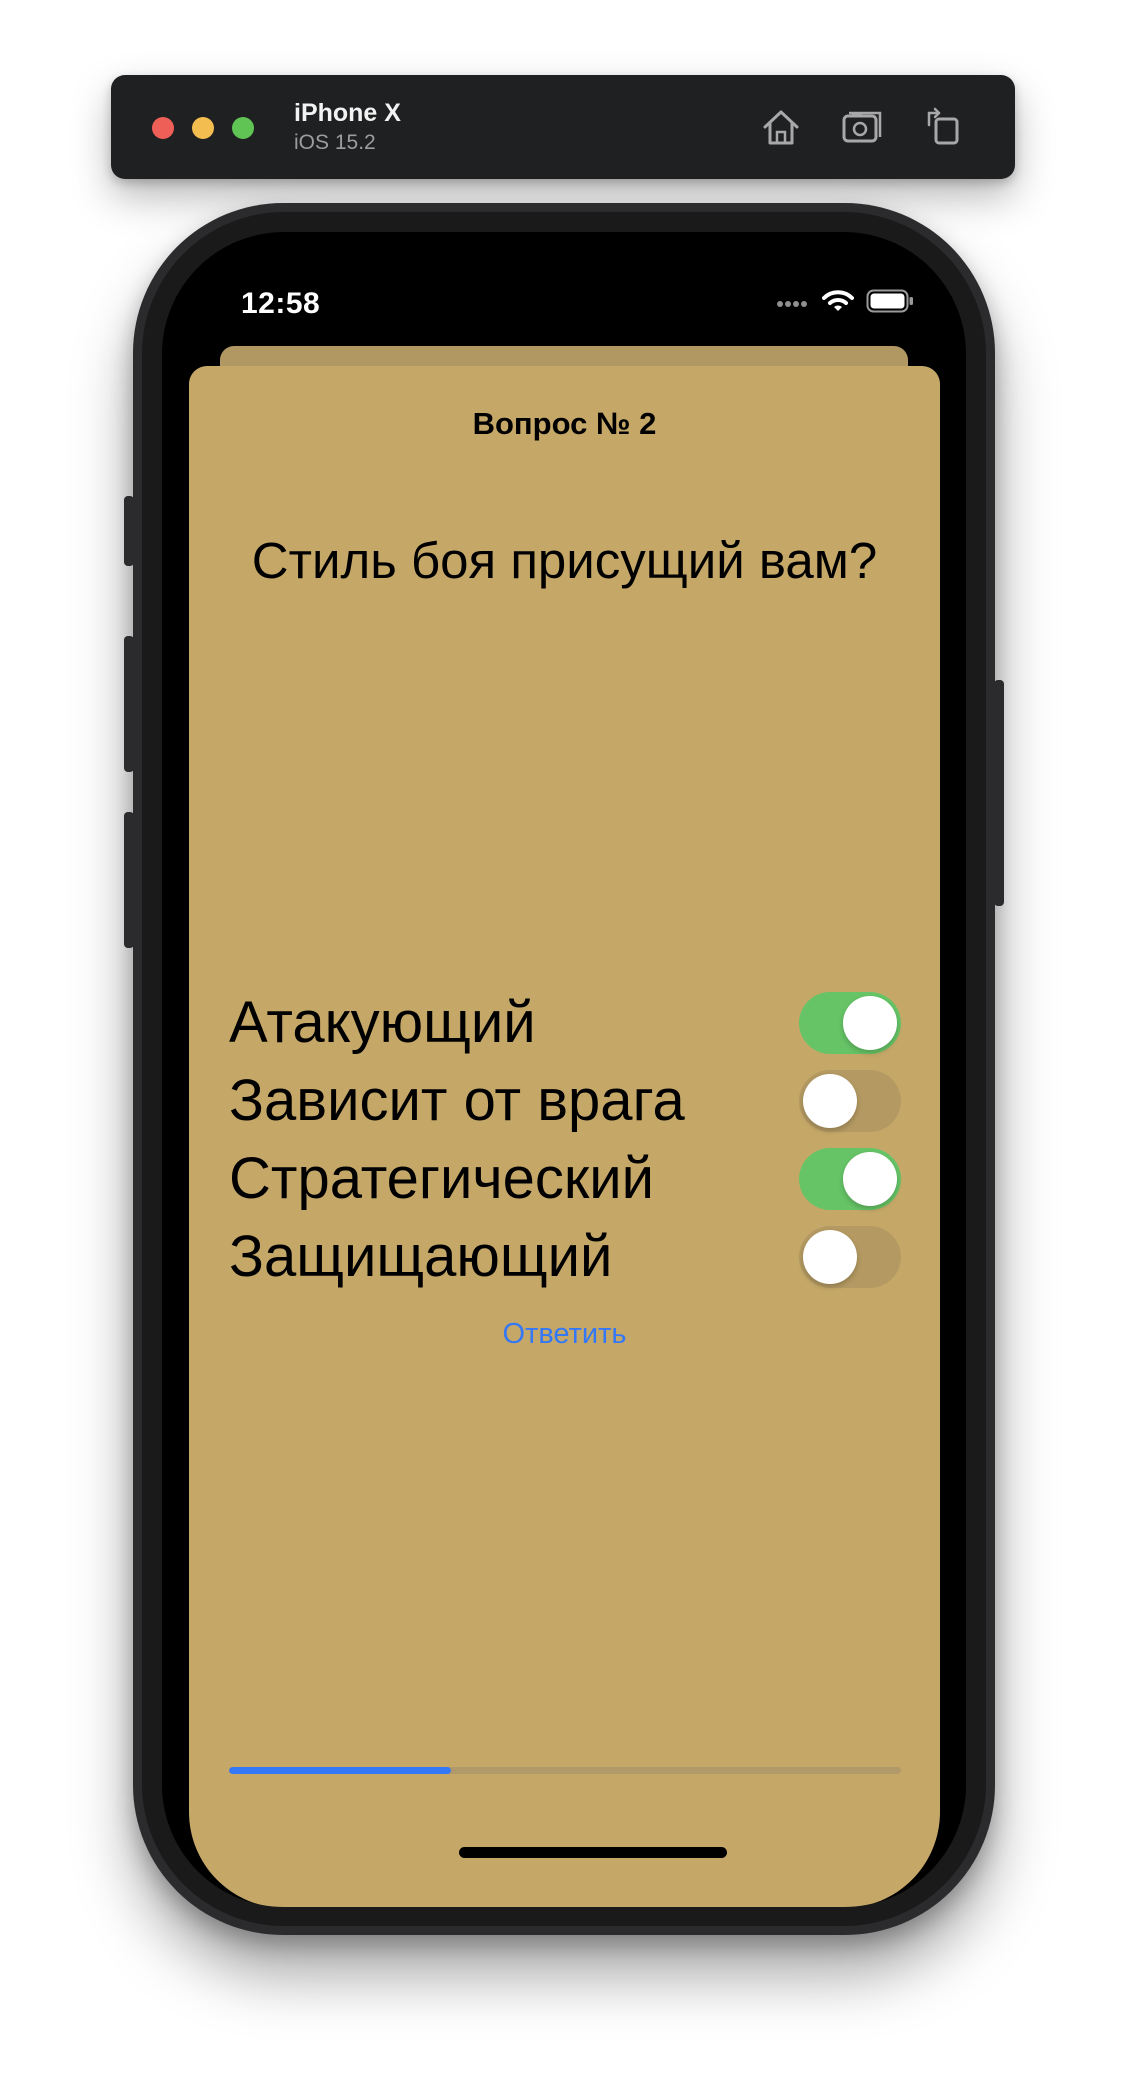  Describe the element at coordinates (890, 303) in the screenshot. I see `battery-icon` at that location.